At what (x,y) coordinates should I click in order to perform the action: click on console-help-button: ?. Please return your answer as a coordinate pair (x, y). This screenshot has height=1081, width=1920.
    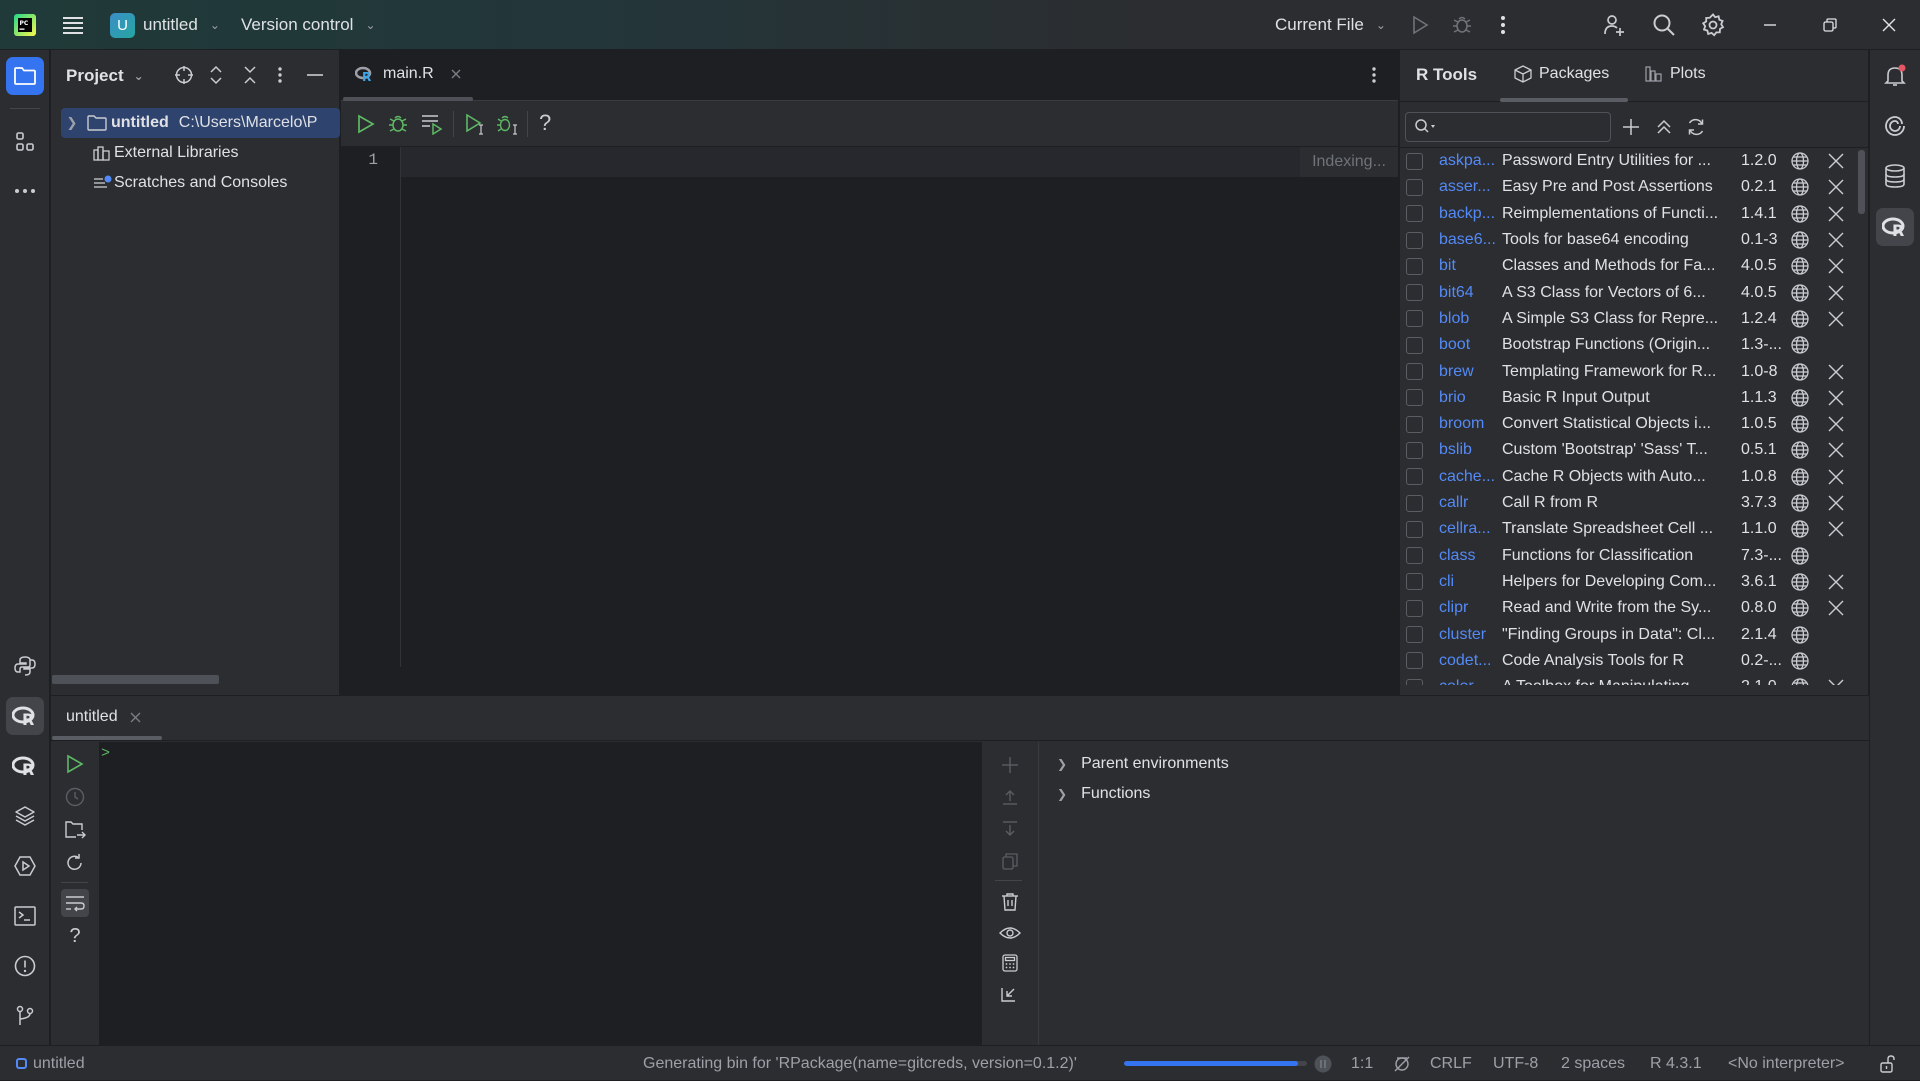
    Looking at the image, I should click on (74, 936).